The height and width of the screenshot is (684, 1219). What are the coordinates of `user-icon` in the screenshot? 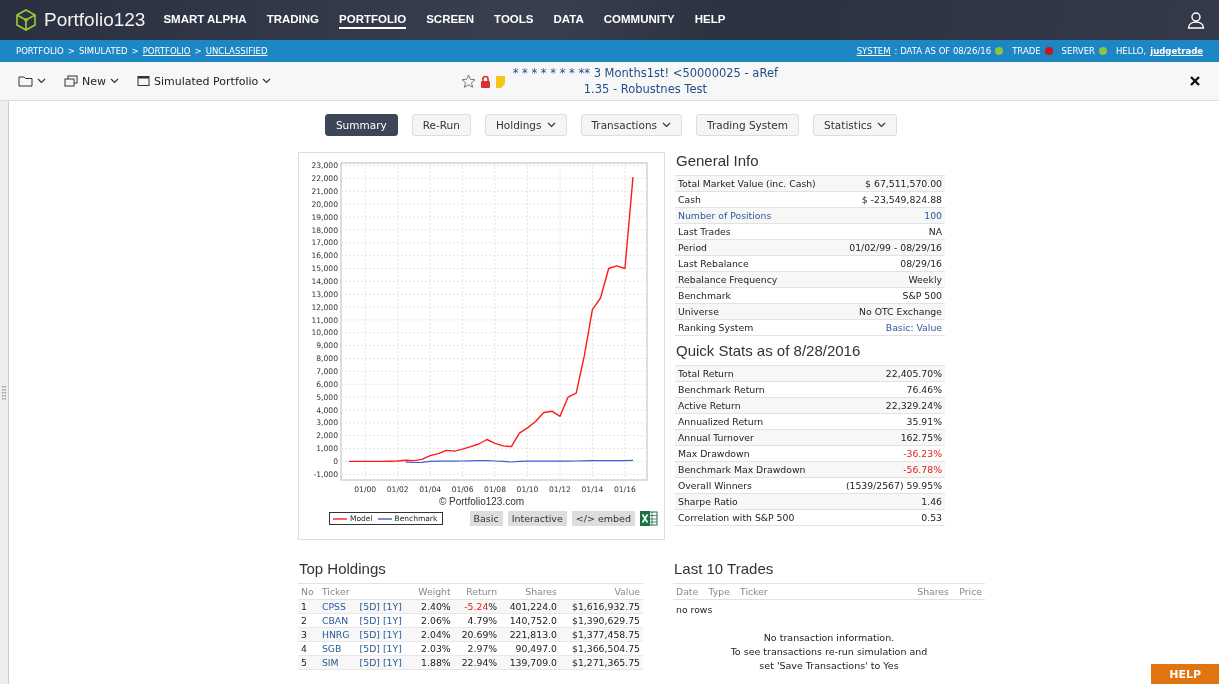 It's located at (1196, 20).